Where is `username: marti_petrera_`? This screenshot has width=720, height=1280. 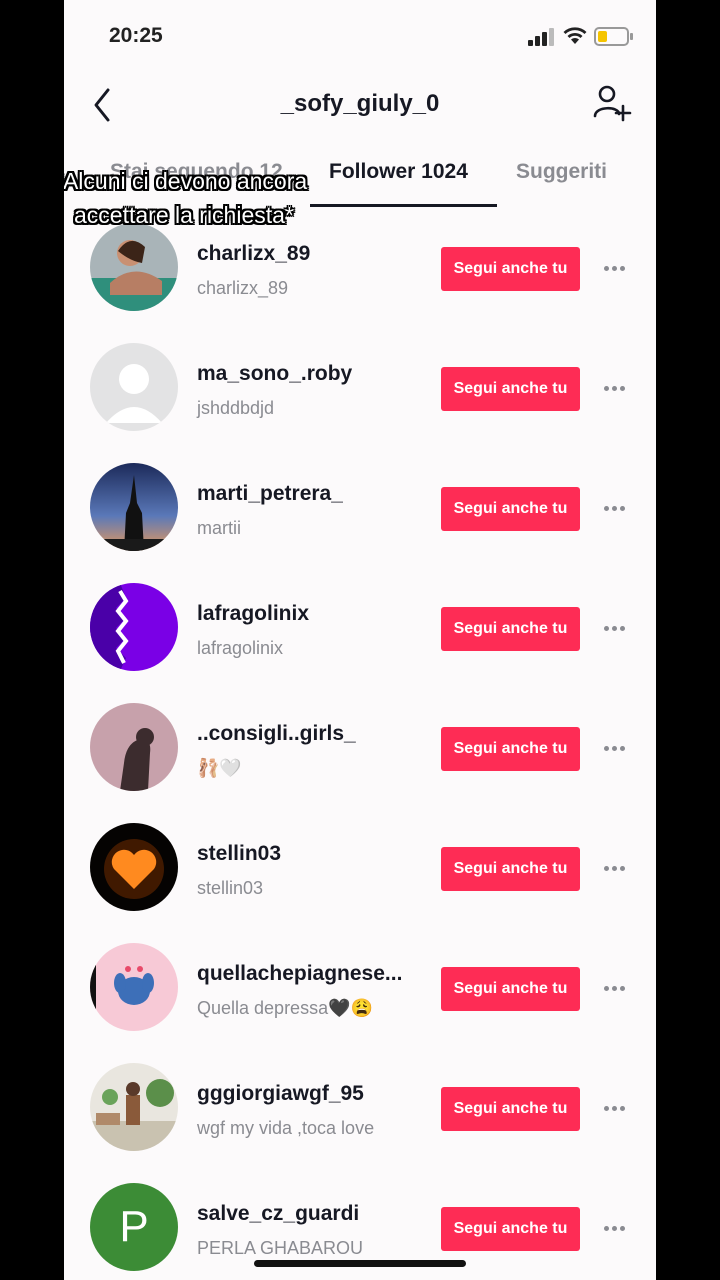
username: marti_petrera_ is located at coordinates (270, 494).